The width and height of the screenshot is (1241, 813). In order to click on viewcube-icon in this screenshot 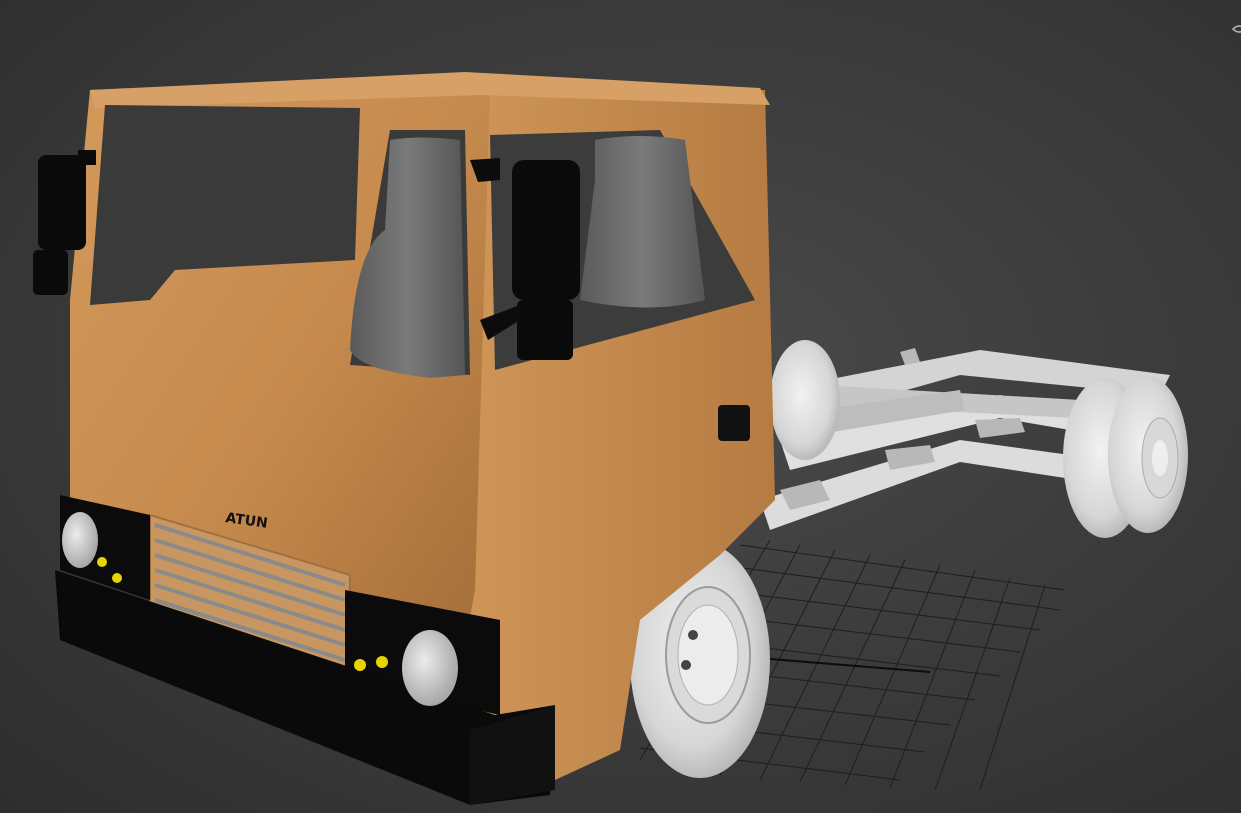, I will do `click(1236, 29)`.